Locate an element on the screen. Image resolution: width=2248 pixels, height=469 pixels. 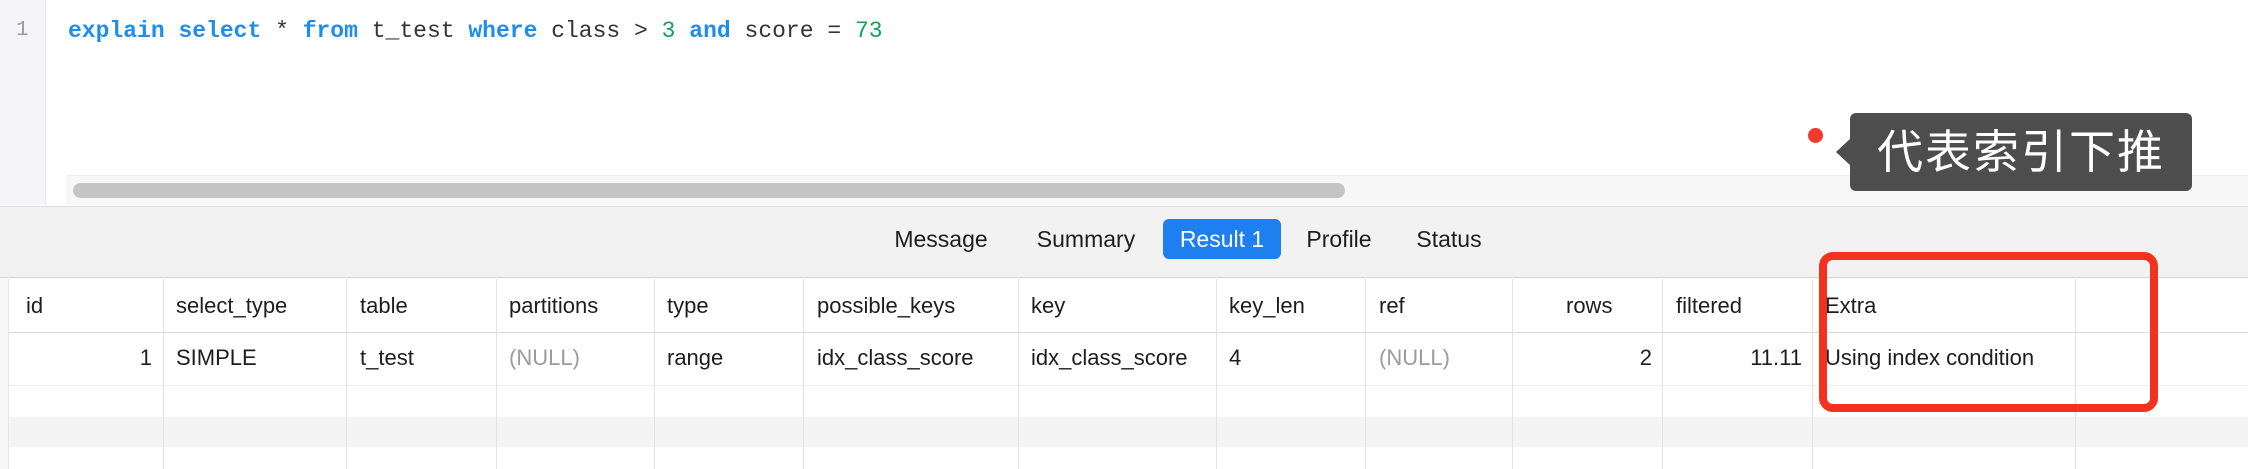
keyword-select: select is located at coordinates (220, 31).